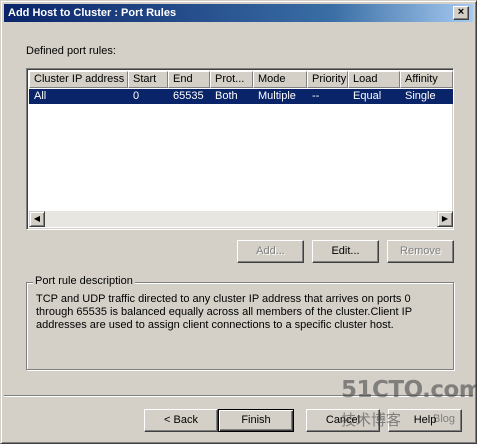  What do you see at coordinates (426, 79) in the screenshot?
I see `column-header-affinity: Affinity` at bounding box center [426, 79].